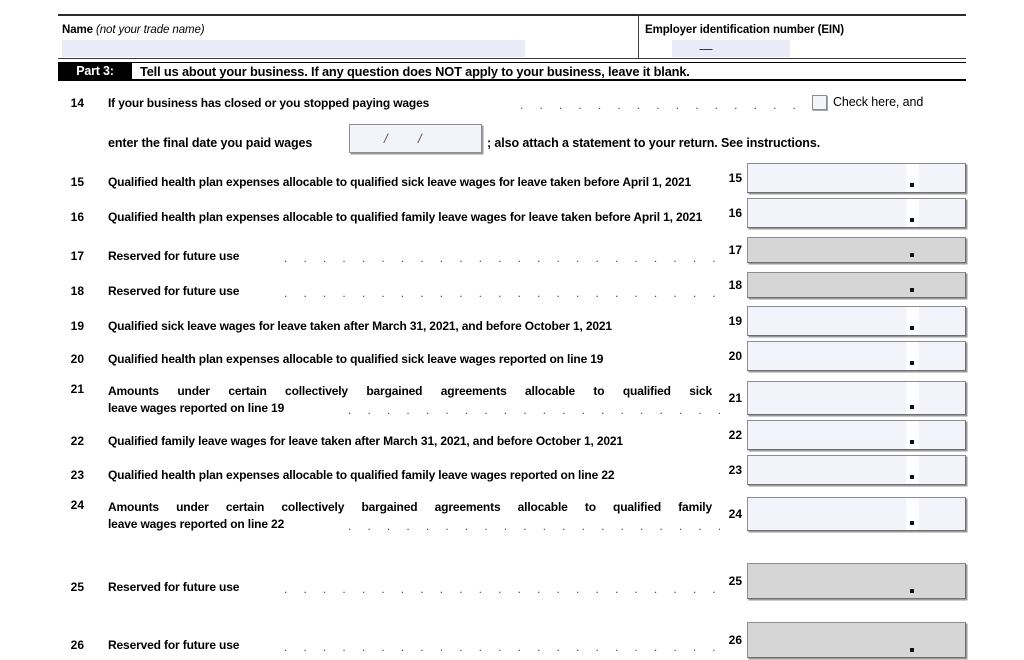  I want to click on line-18-label: Reserved for future use, so click(174, 291).